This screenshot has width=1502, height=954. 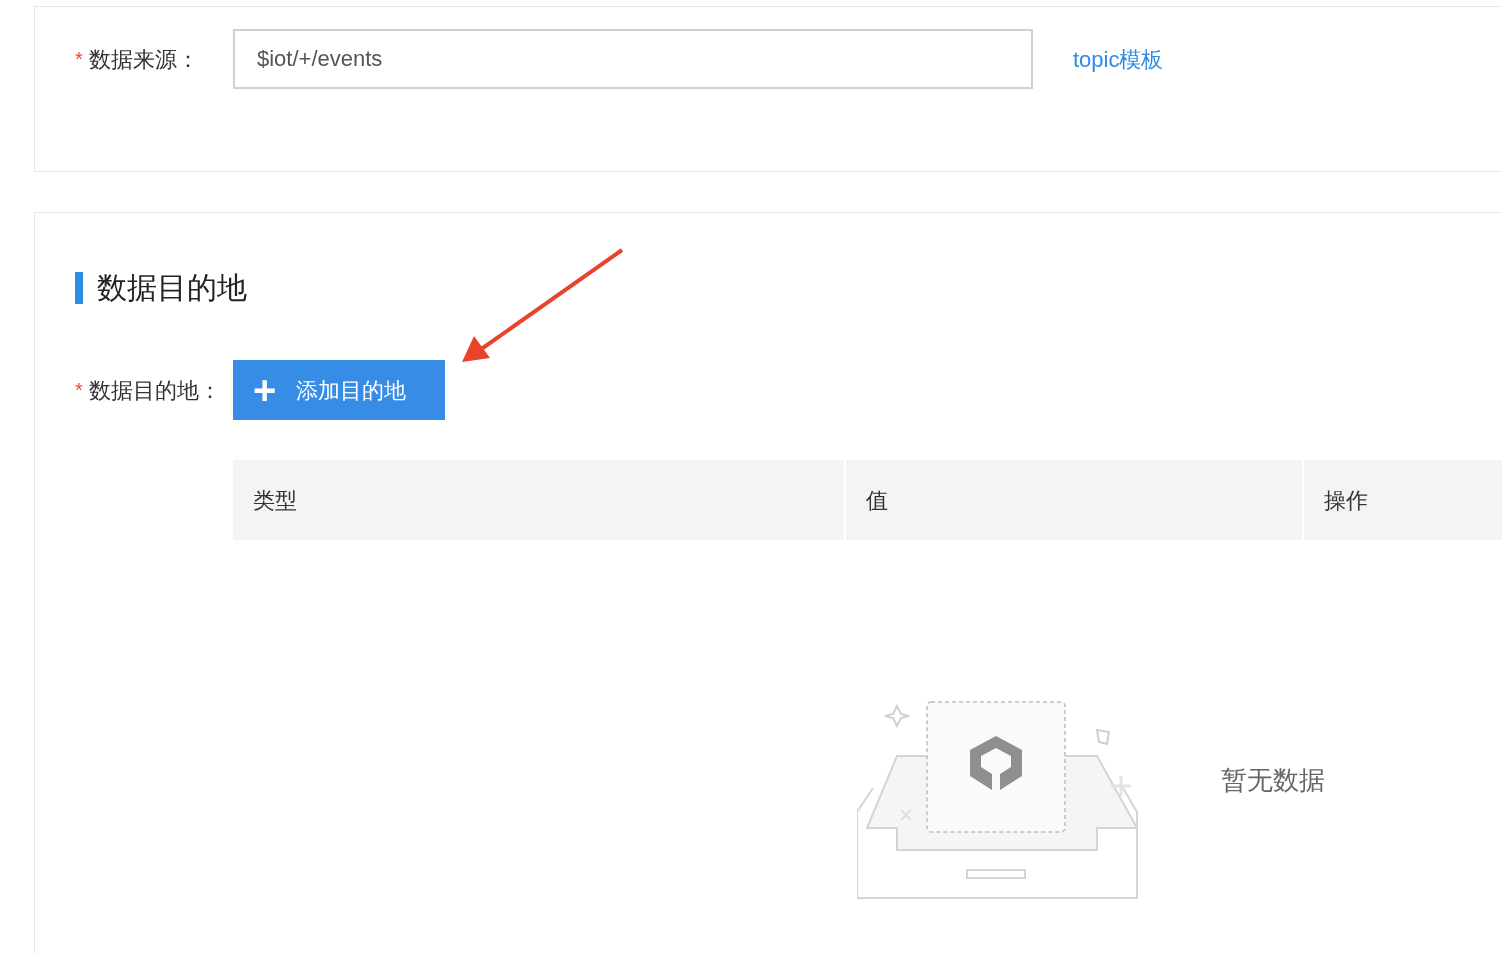 I want to click on input-field: $iot/+/events, so click(x=633, y=59).